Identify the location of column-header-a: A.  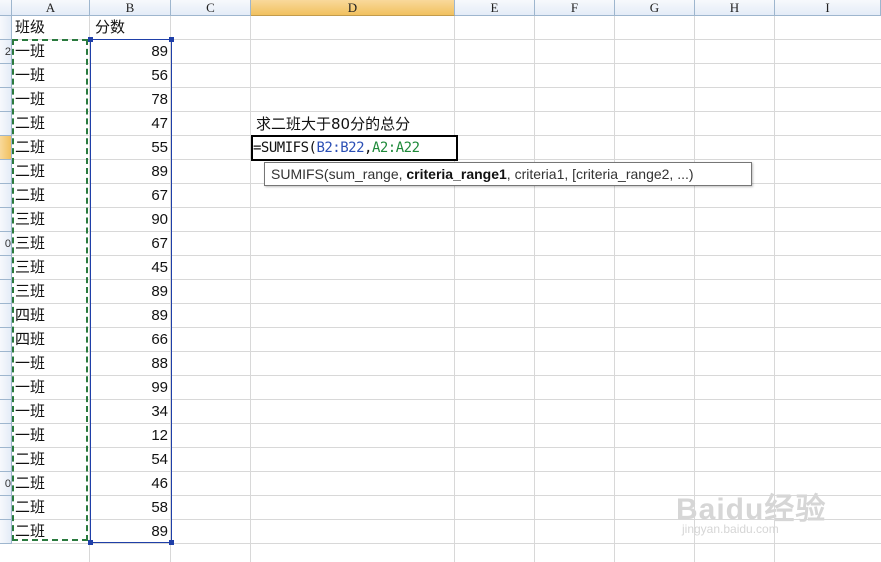
(51, 8).